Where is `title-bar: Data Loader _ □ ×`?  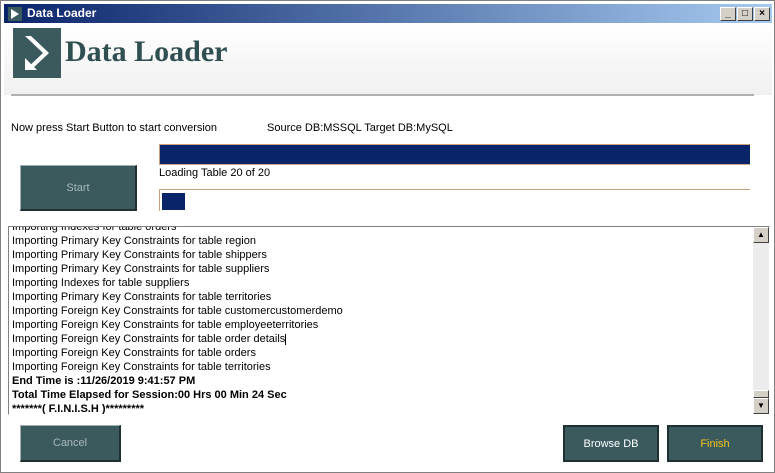 title-bar: Data Loader _ □ × is located at coordinates (388, 13).